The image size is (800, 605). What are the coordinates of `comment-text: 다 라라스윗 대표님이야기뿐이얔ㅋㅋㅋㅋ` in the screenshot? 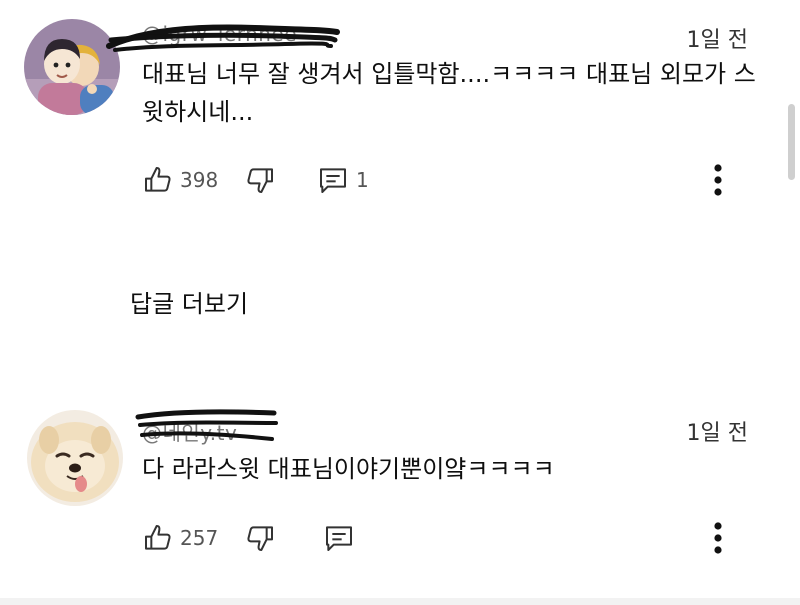 It's located at (348, 469).